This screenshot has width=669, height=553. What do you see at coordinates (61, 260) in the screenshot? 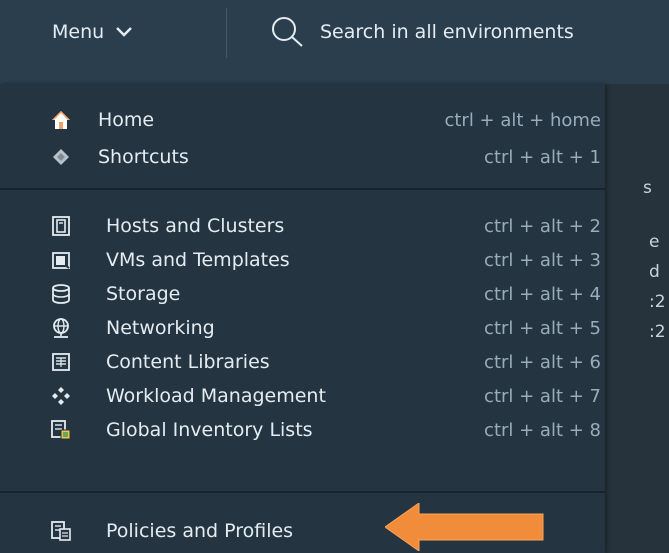
I see `vm-icon` at bounding box center [61, 260].